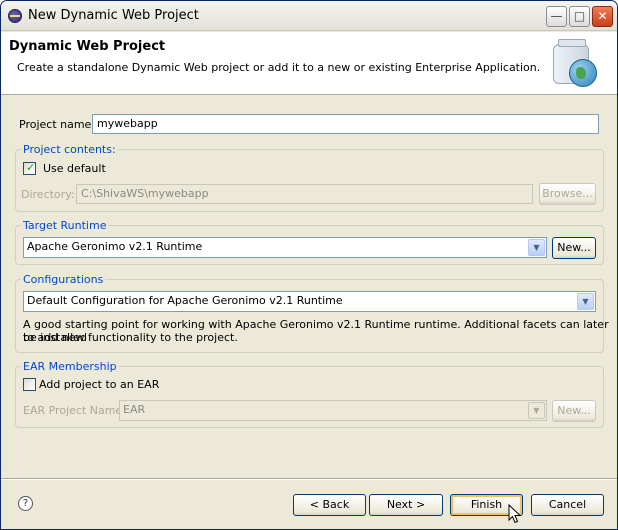  What do you see at coordinates (87, 46) in the screenshot?
I see `page-title: Dynamic Web Project` at bounding box center [87, 46].